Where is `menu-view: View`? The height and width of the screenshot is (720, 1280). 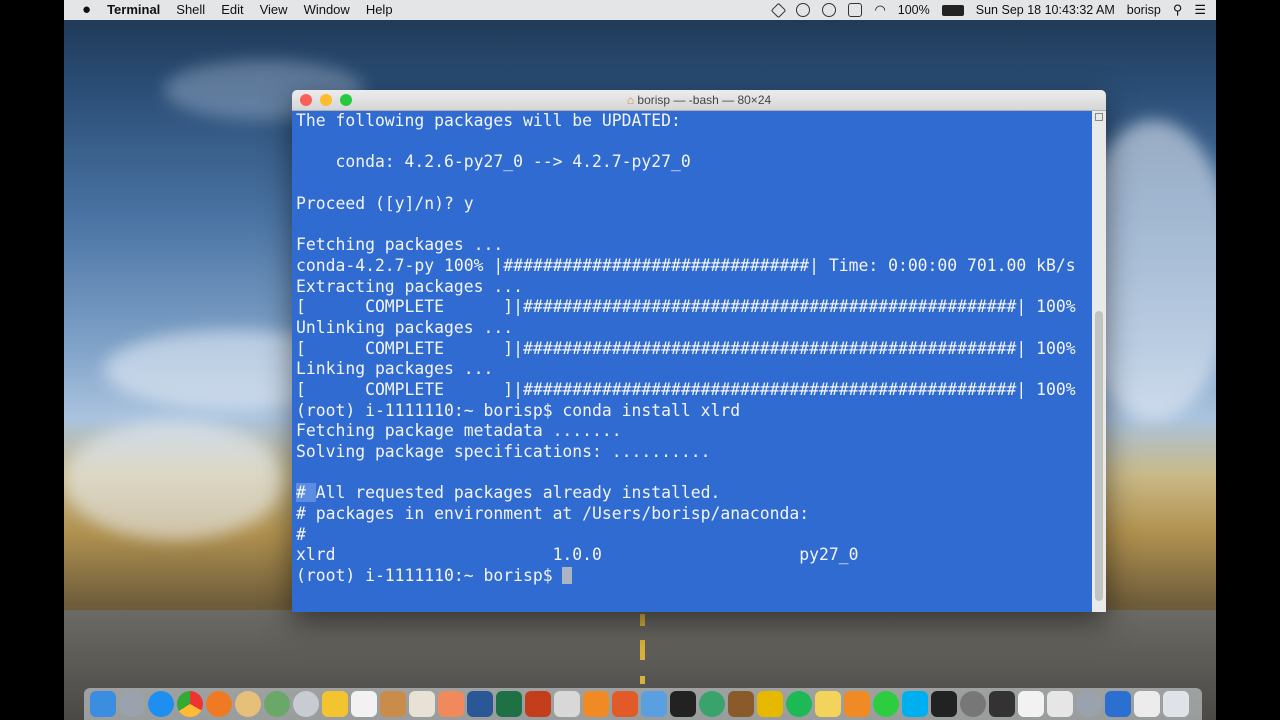
menu-view: View is located at coordinates (274, 10).